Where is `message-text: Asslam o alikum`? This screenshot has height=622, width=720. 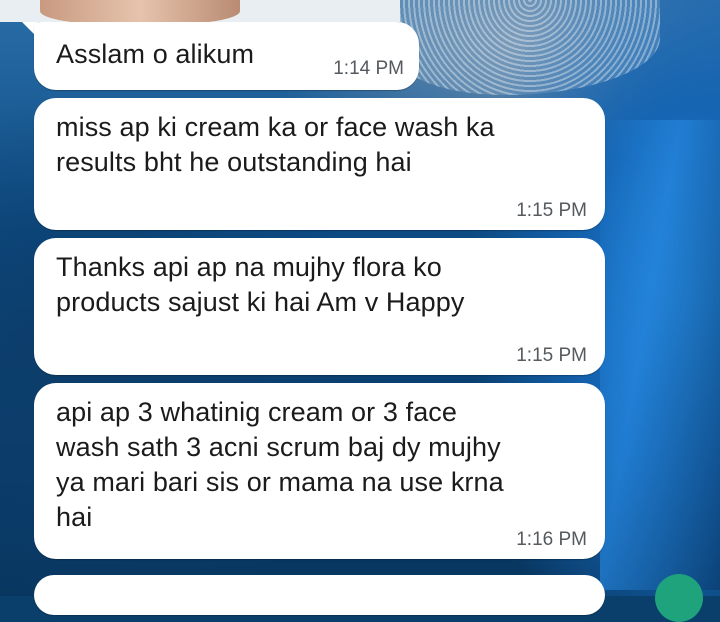 message-text: Asslam o alikum is located at coordinates (155, 54).